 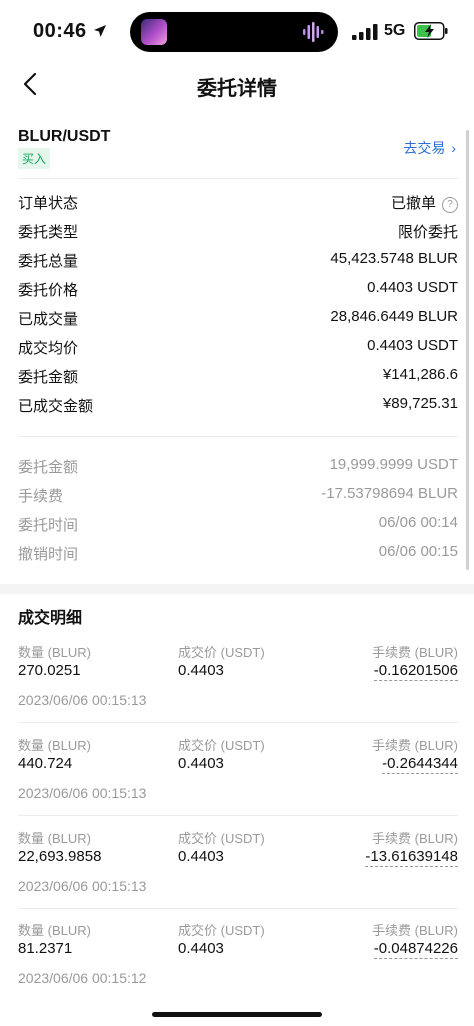 What do you see at coordinates (394, 316) in the screenshot?
I see `row-value: 28,846.6449 BLUR` at bounding box center [394, 316].